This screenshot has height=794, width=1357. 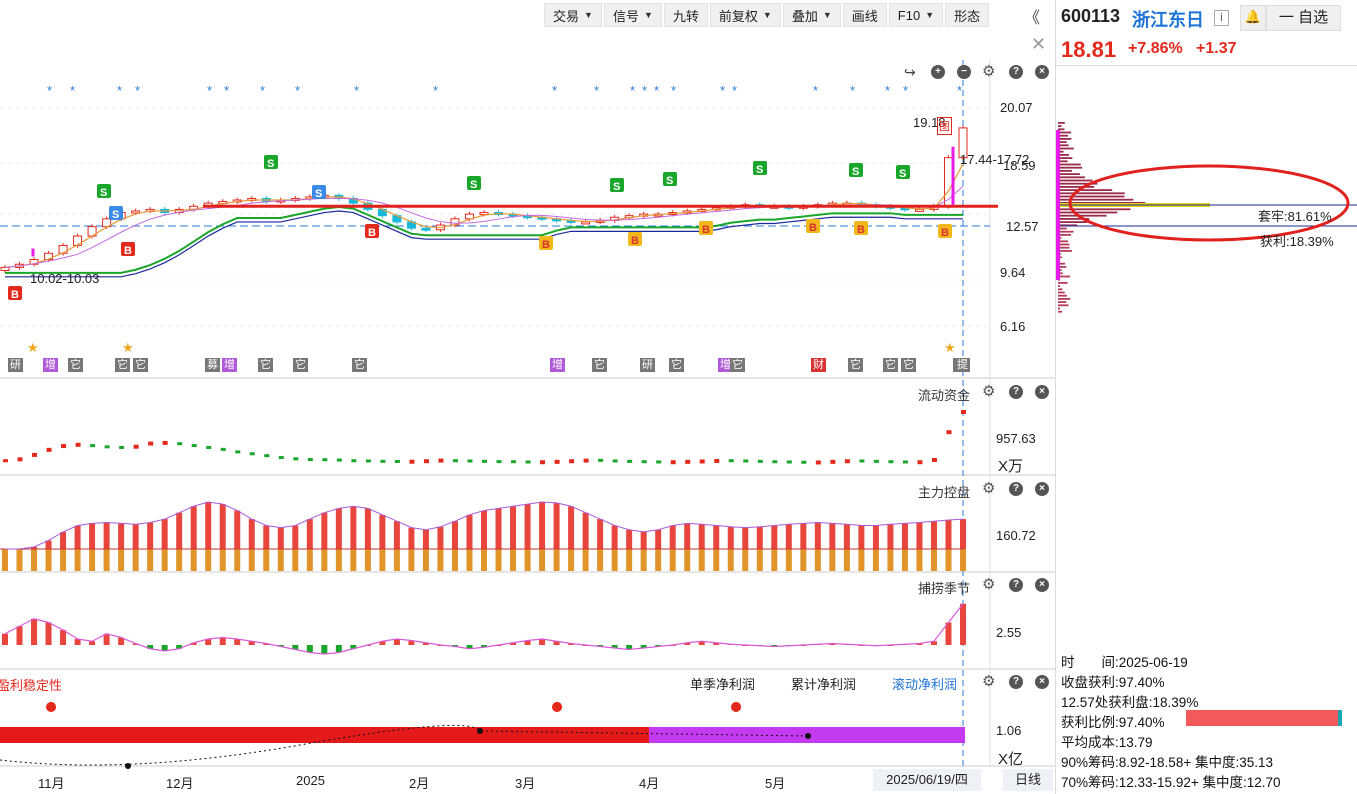 I want to click on event-badge: 财, so click(x=818, y=365).